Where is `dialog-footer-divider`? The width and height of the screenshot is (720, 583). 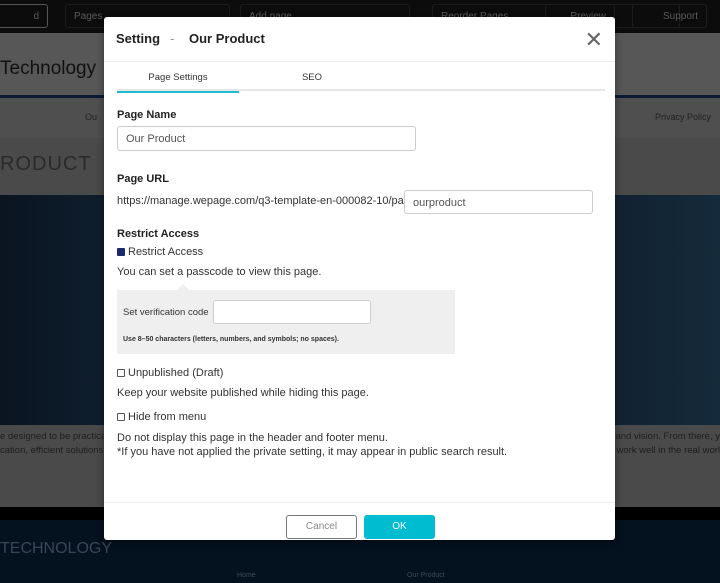
dialog-footer-divider is located at coordinates (359, 502).